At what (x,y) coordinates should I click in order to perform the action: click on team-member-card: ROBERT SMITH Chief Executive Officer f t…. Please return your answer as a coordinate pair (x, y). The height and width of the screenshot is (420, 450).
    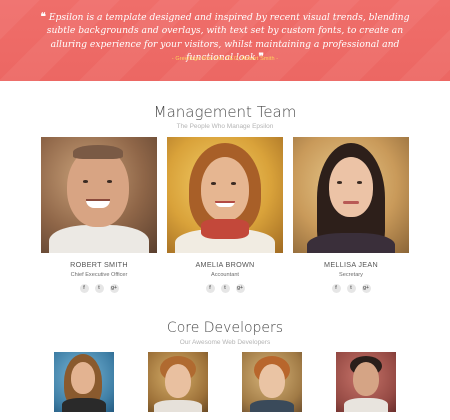
    Looking at the image, I should click on (99, 215).